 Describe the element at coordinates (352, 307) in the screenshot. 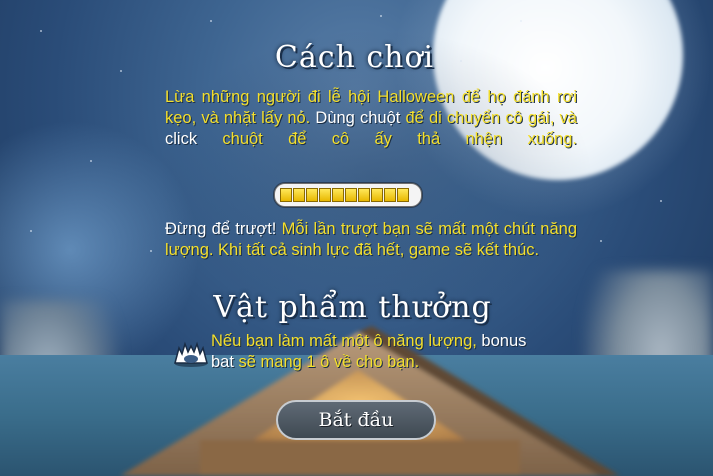

I see `bonus-title: Vật phẩm thưởng` at that location.